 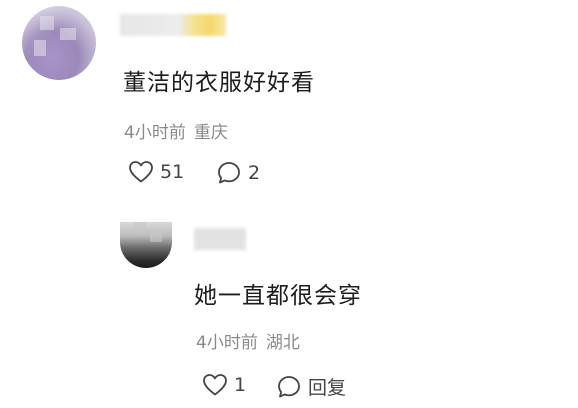 I want to click on like-button: 1, so click(x=224, y=385).